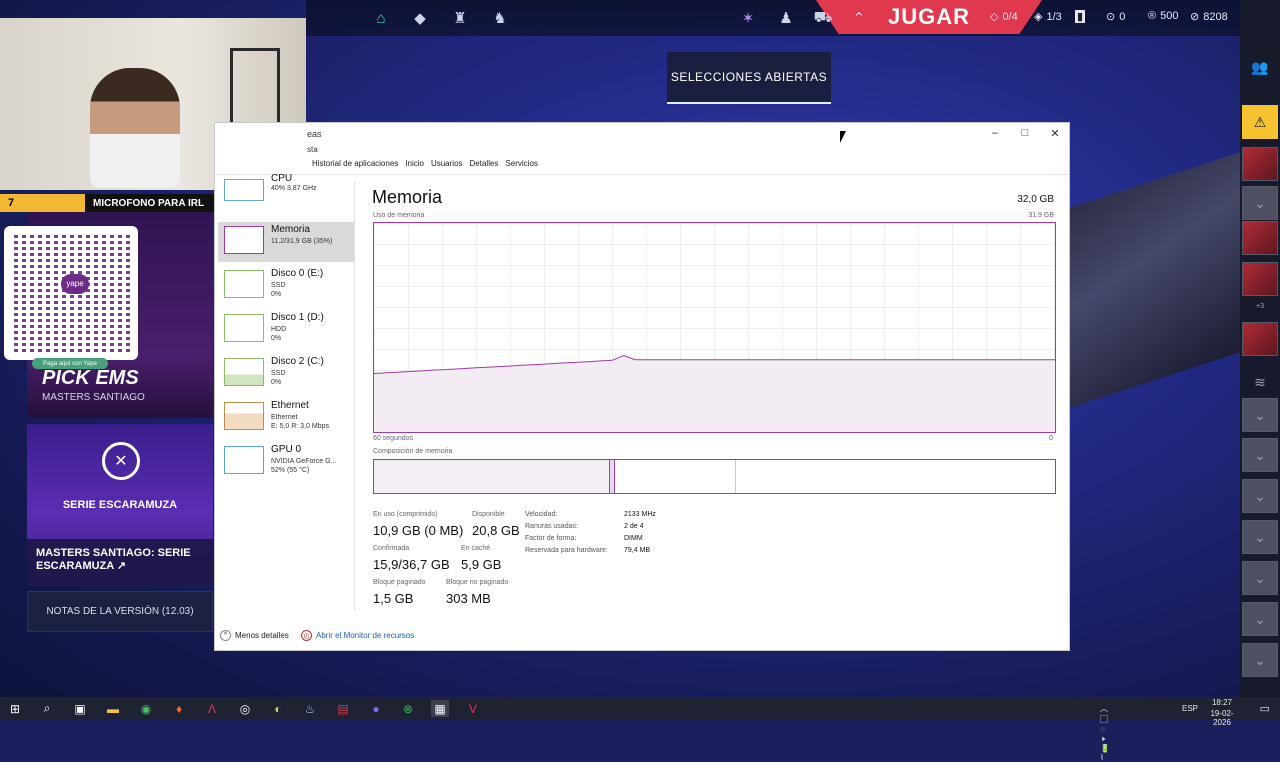 This screenshot has height=762, width=1280. I want to click on yape-pay-label: Paga aquí con Yape, so click(70, 363).